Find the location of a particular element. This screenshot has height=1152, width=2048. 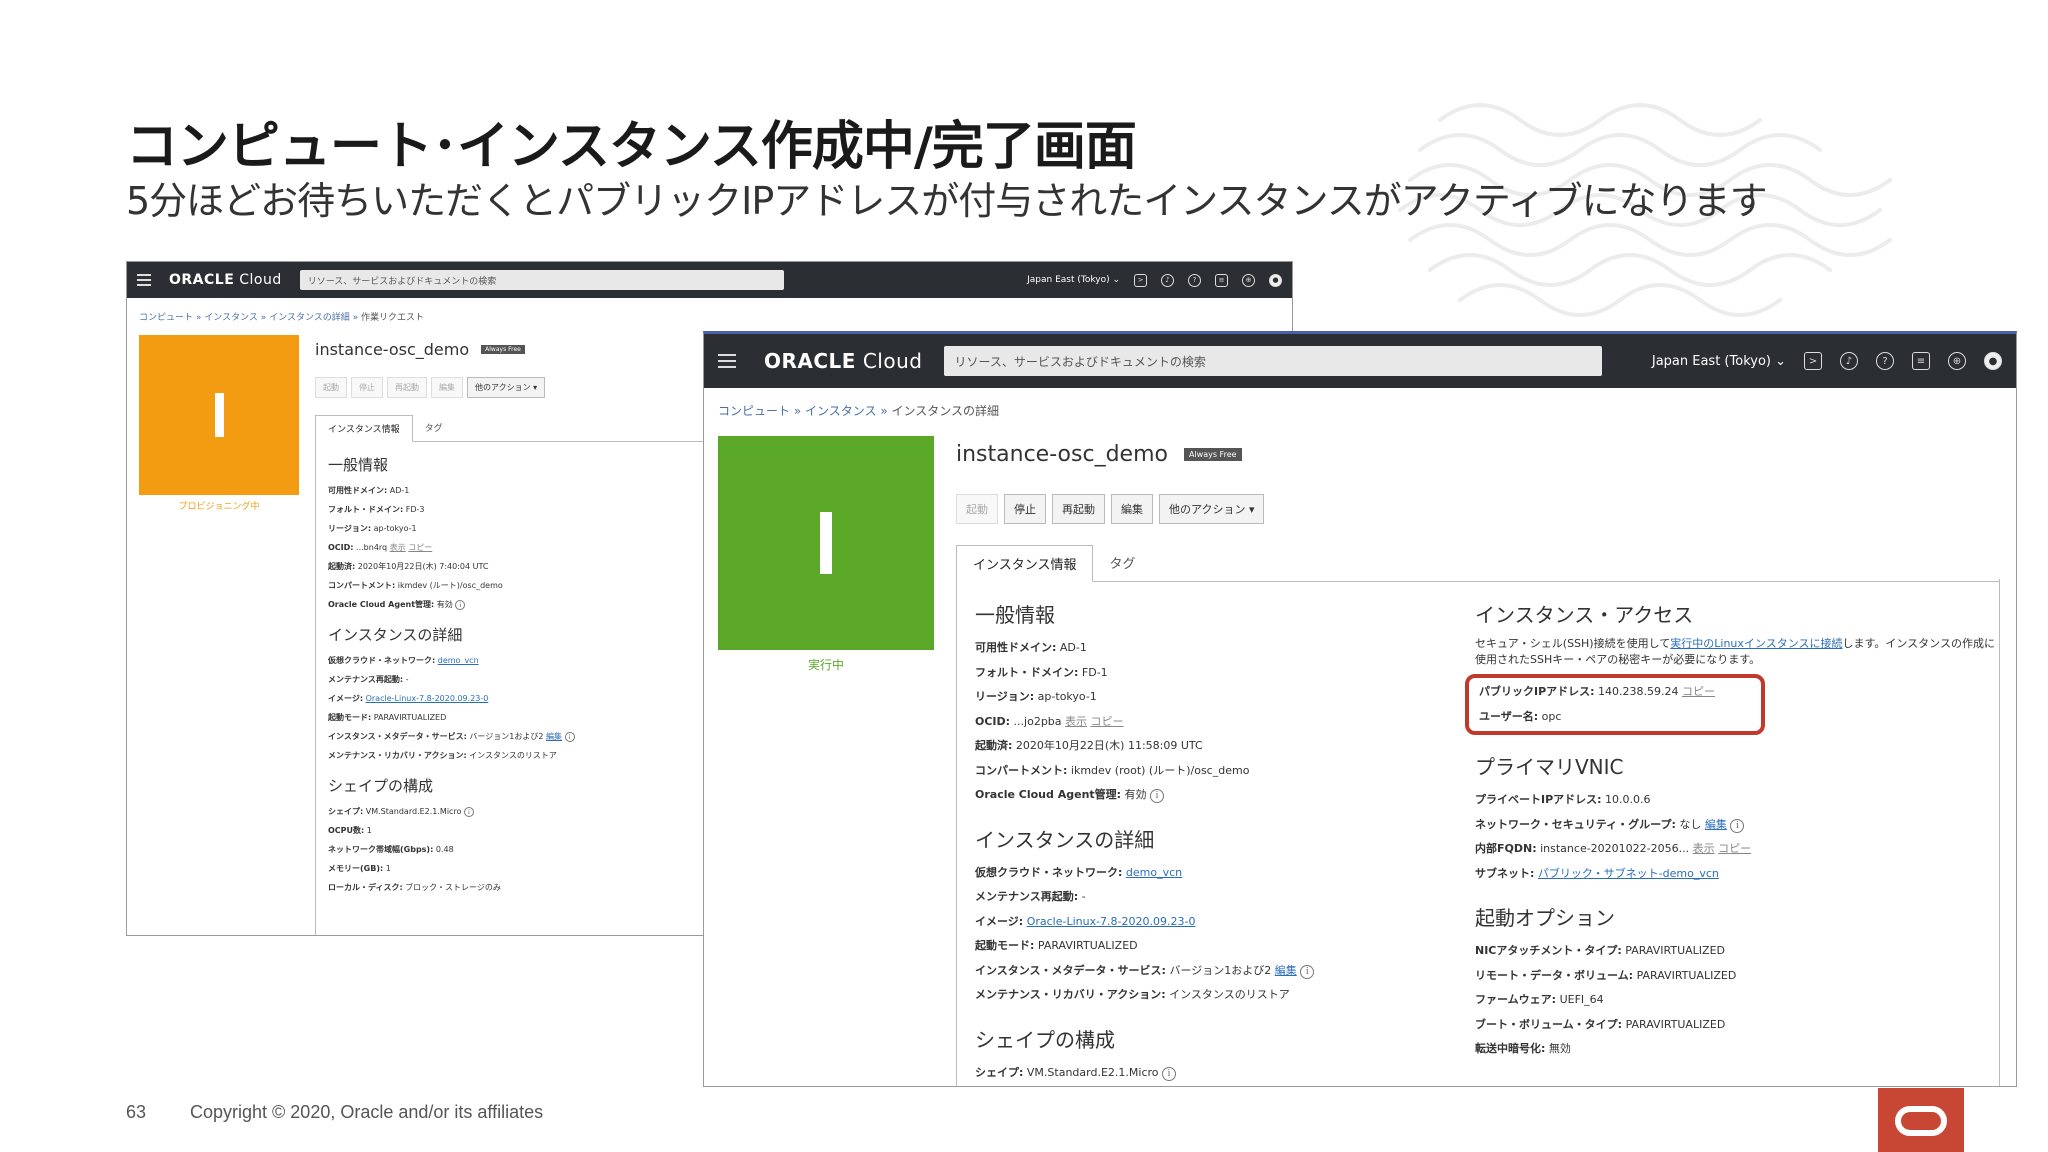

metadata-service: インスタンス・メタデータ・サービス: バージョン1および2 編集 i is located at coordinates (508, 736).